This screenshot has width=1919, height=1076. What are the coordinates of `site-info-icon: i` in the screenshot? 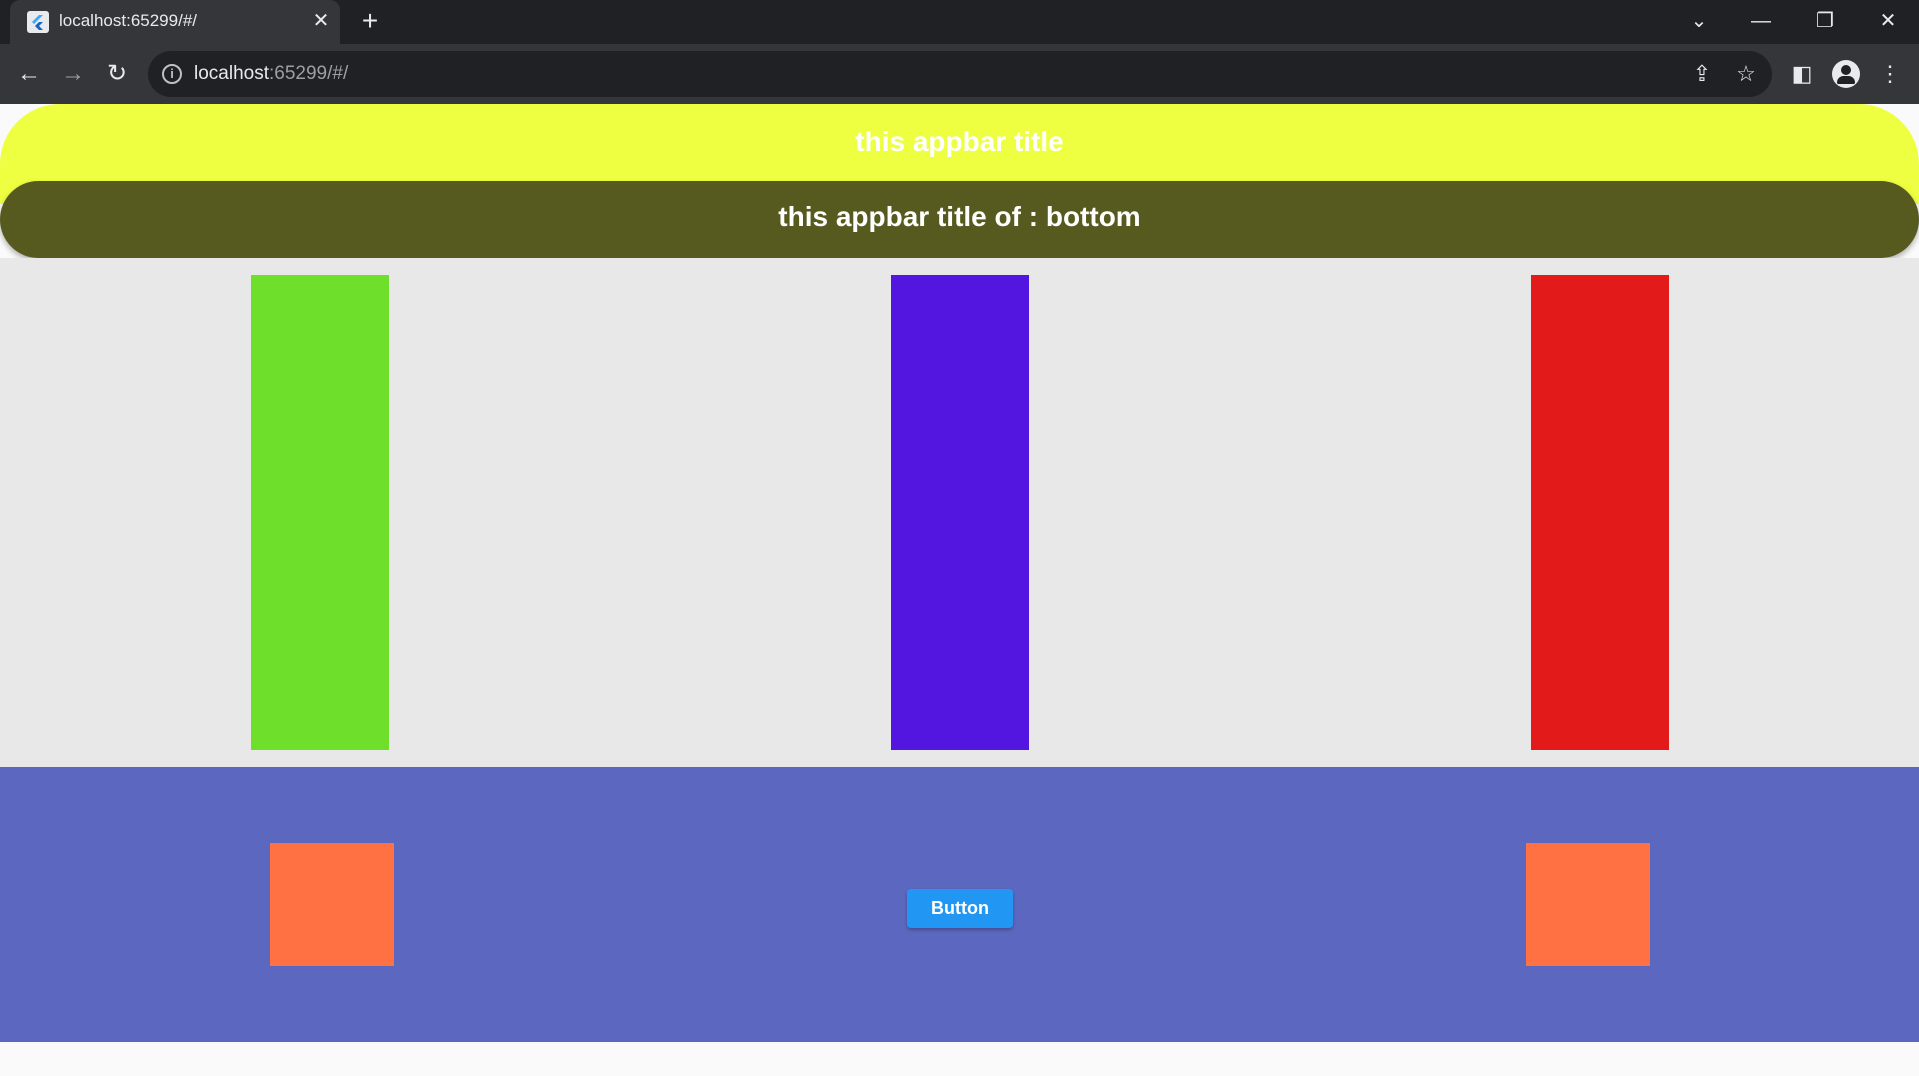 It's located at (172, 74).